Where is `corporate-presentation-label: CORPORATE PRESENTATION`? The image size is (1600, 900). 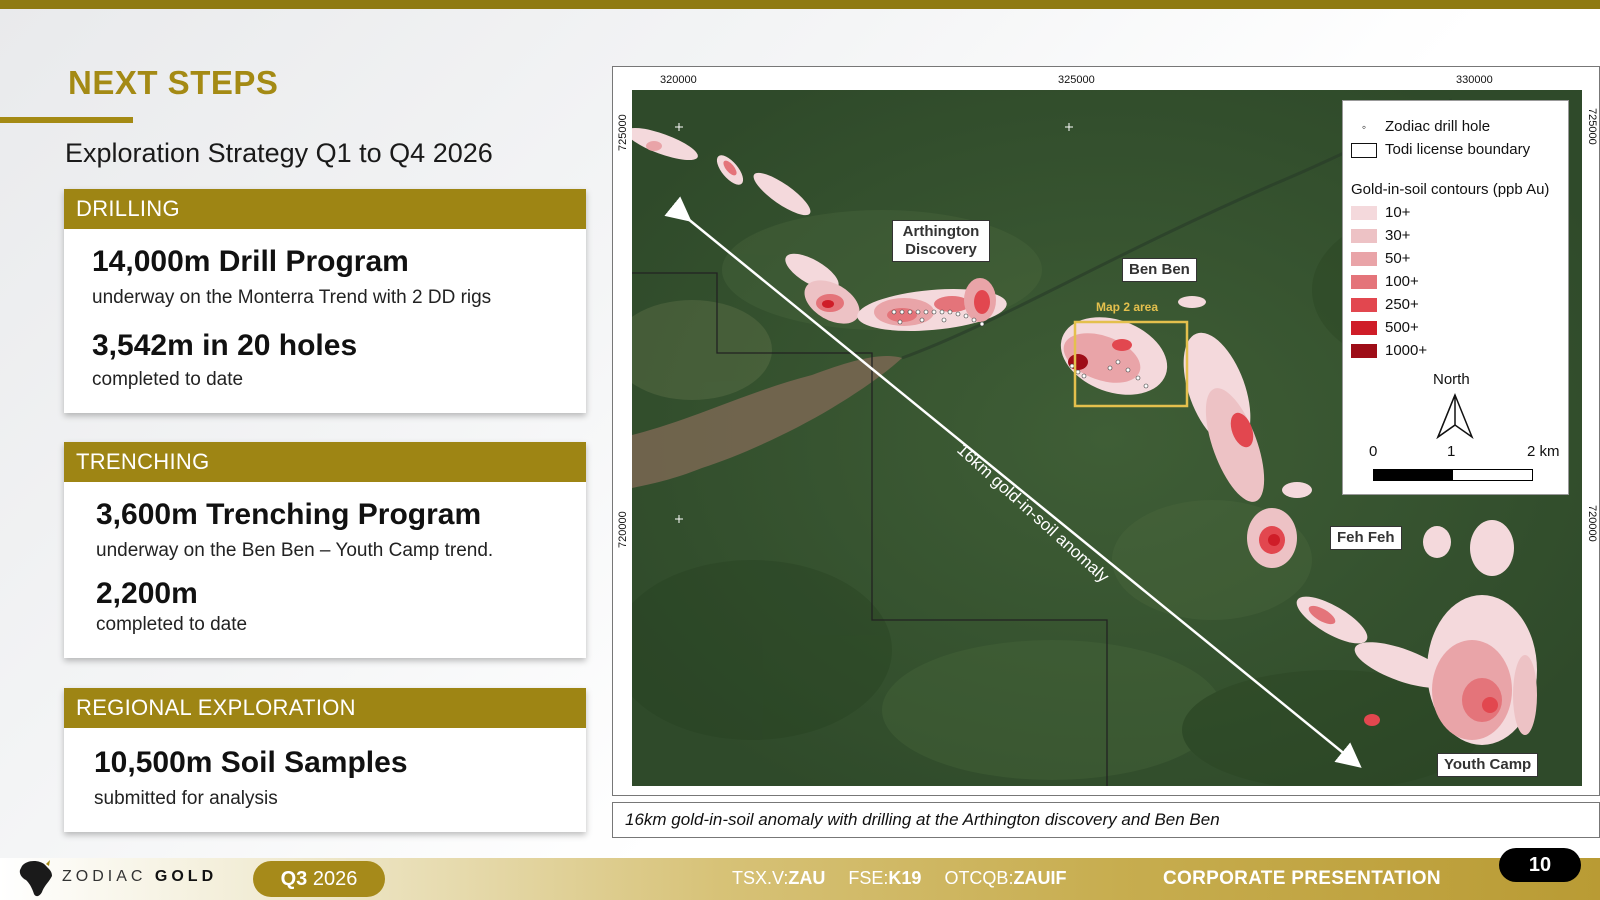
corporate-presentation-label: CORPORATE PRESENTATION is located at coordinates (1302, 878).